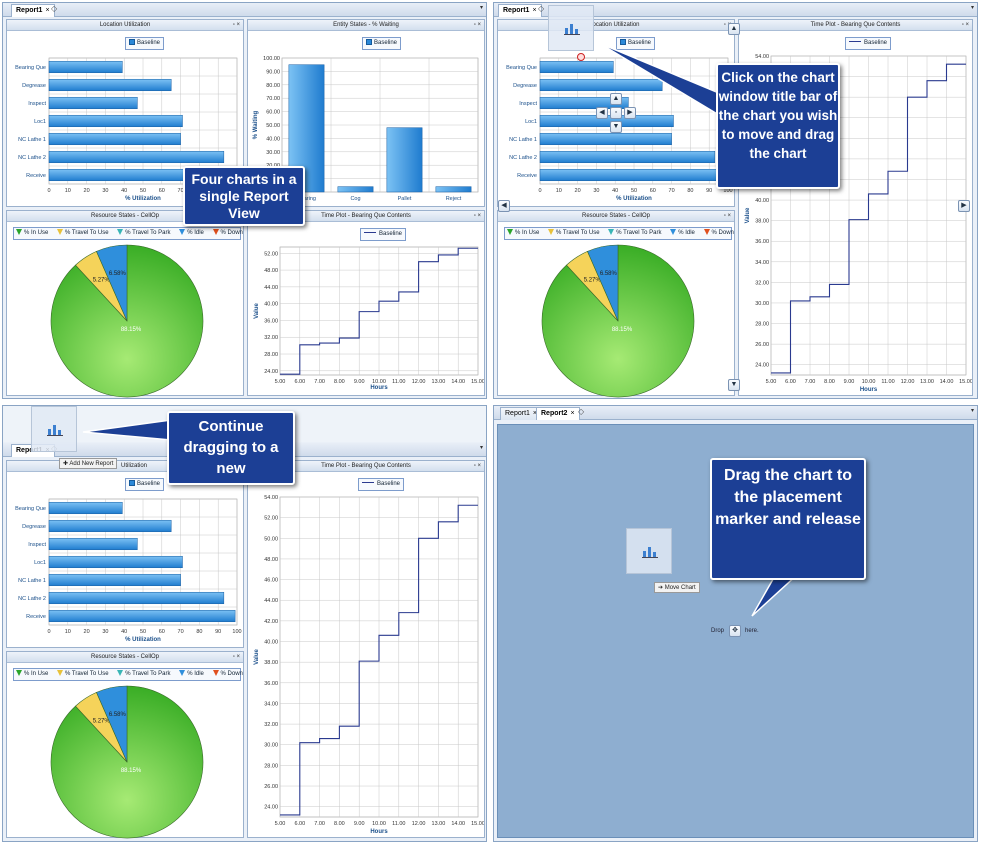 The height and width of the screenshot is (857, 994). I want to click on panel-title: Location Utilization ▫ ×, so click(125, 25).